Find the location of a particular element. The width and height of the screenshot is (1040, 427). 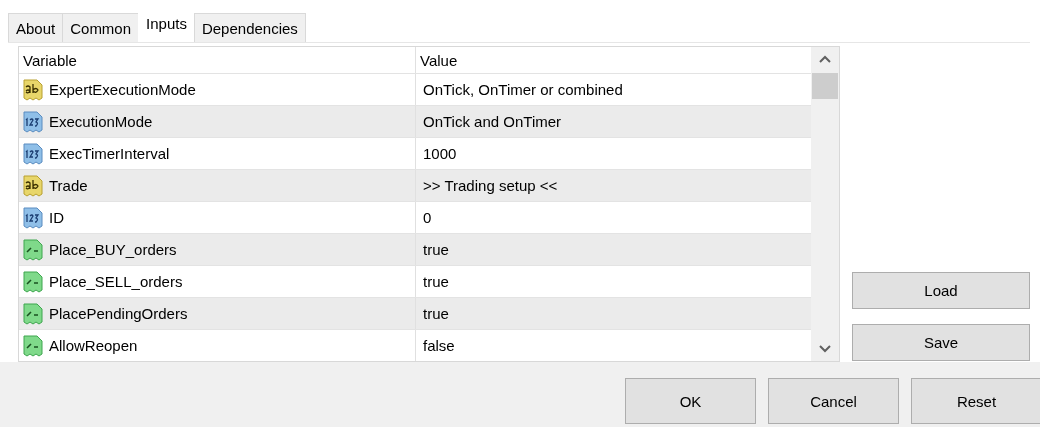

variable-name: Place_BUY_orders is located at coordinates (113, 249).